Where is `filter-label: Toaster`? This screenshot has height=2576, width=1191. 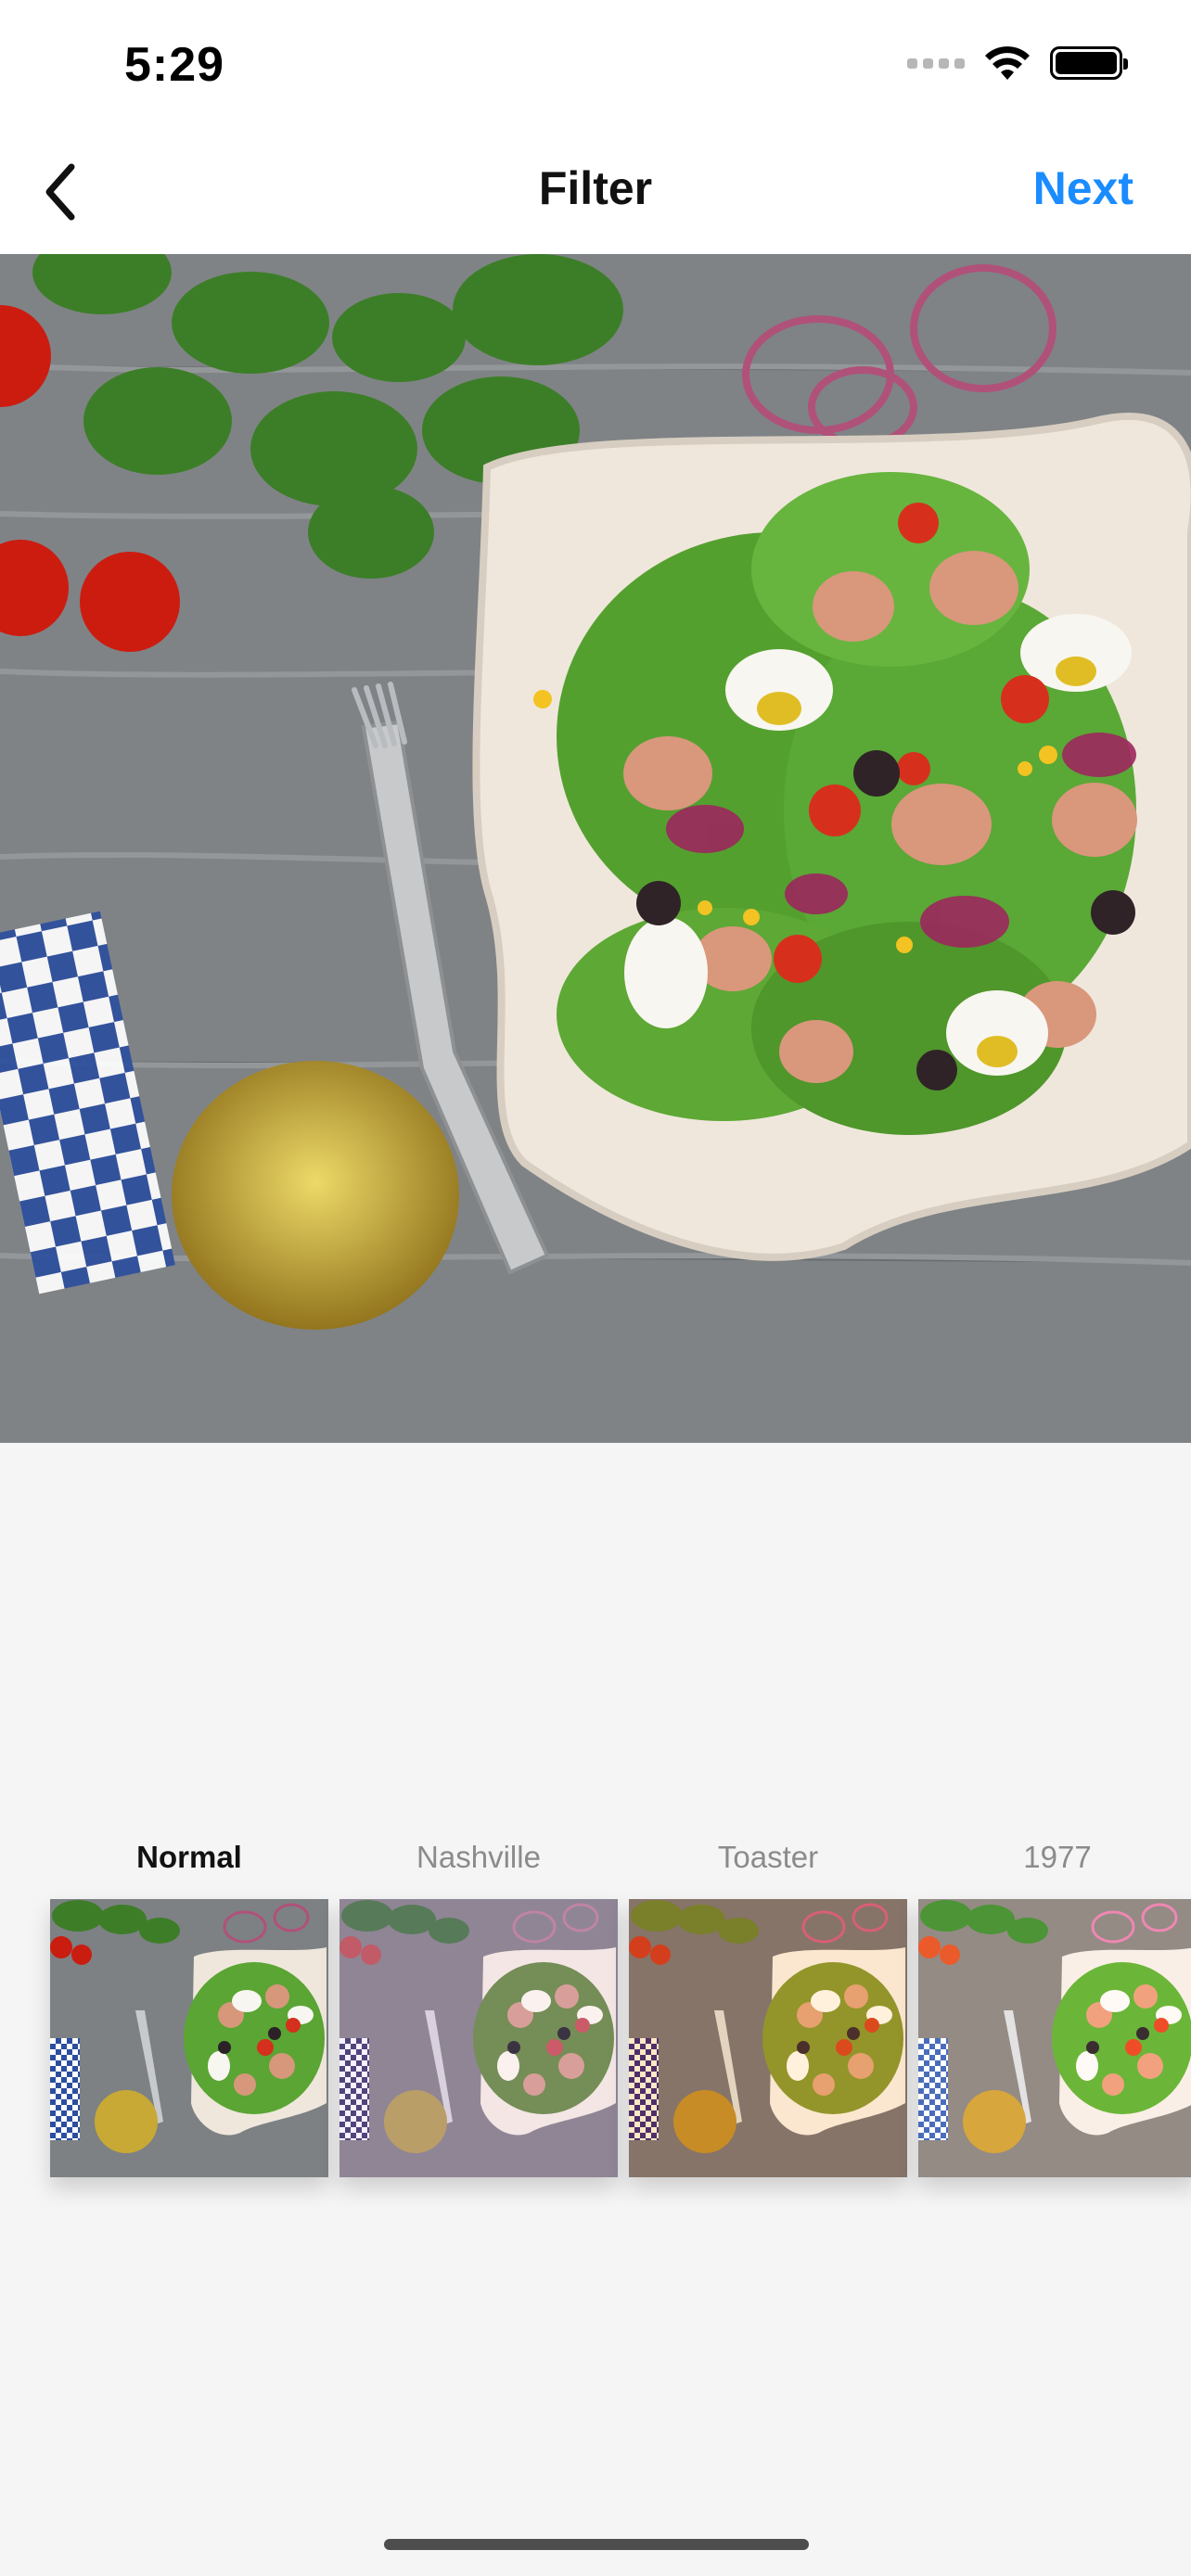
filter-label: Toaster is located at coordinates (768, 1857).